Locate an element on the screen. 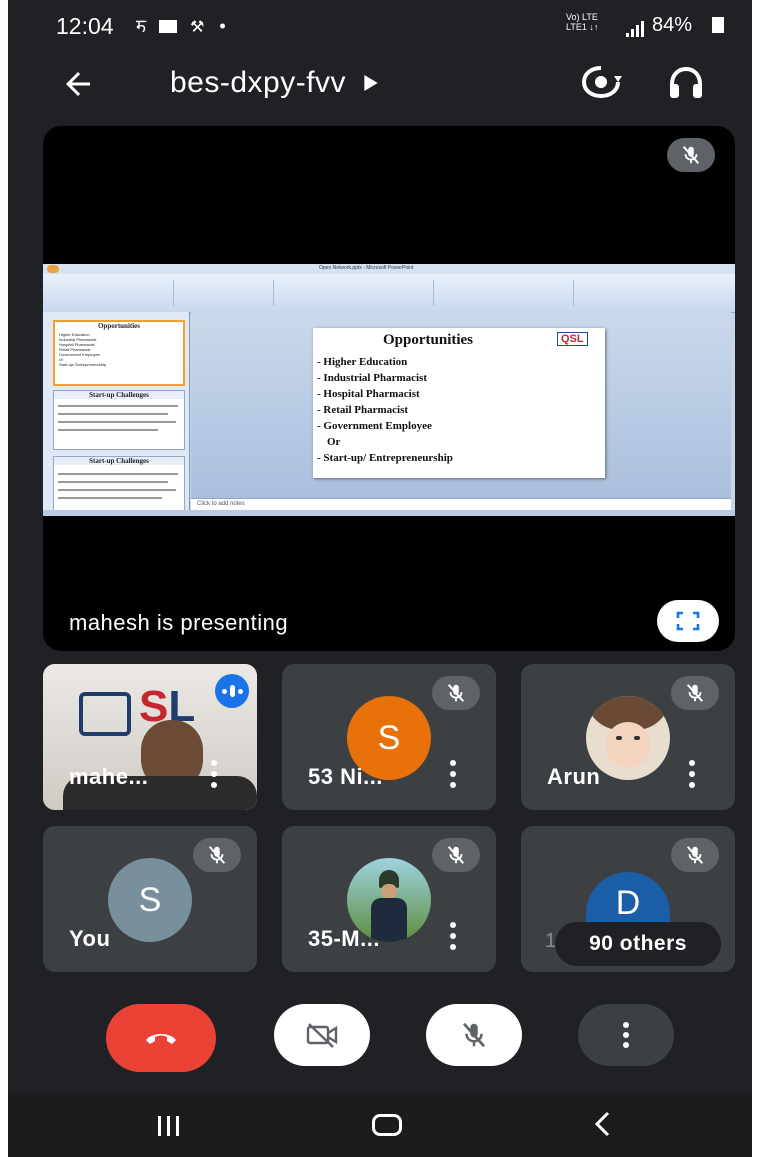 The height and width of the screenshot is (1157, 760). ppt-title-bar: Open Network.pptx - Microsoft PowerPoint is located at coordinates (389, 269).